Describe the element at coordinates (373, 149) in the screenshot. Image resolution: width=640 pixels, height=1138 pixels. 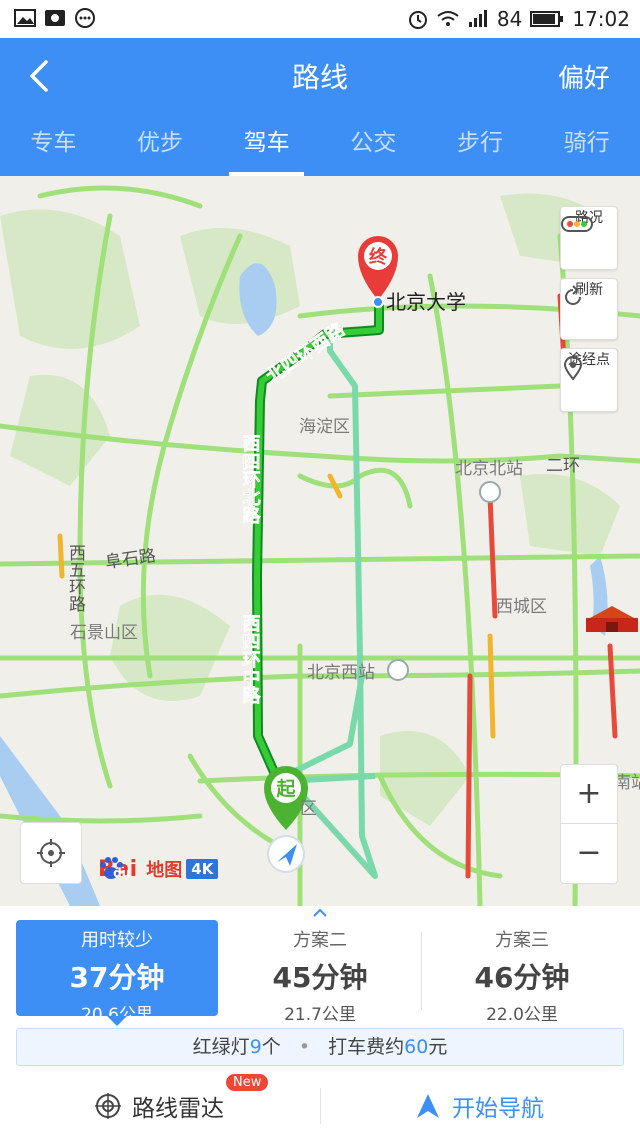
I see `tab-bus: 公交` at that location.